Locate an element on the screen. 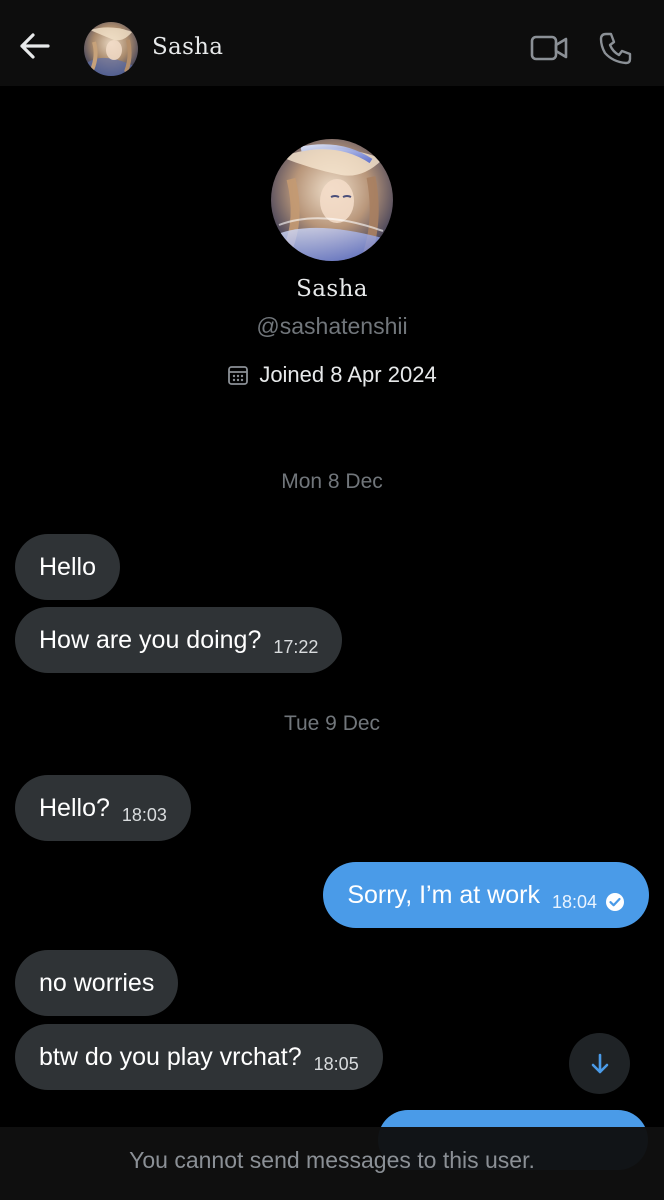 This screenshot has height=1200, width=664. cannot-message-text: You cannot send messages to this user. is located at coordinates (332, 1160).